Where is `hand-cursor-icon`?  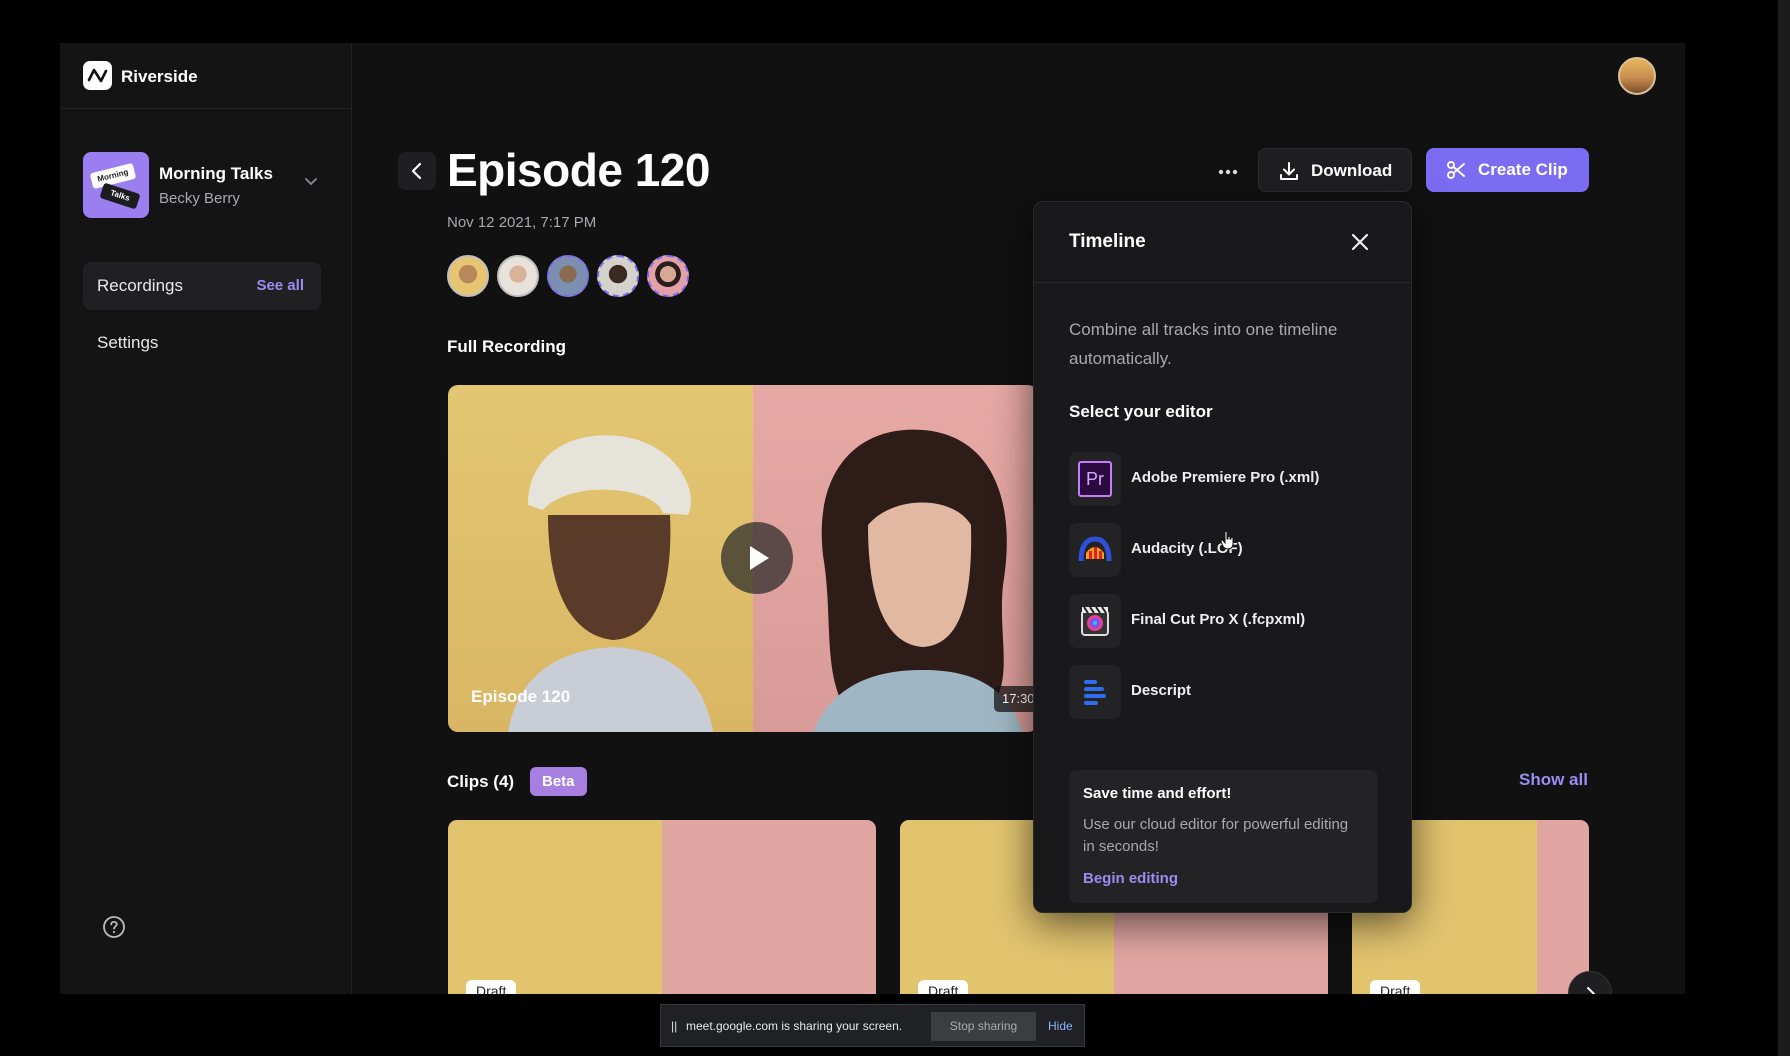
hand-cursor-icon is located at coordinates (1227, 540).